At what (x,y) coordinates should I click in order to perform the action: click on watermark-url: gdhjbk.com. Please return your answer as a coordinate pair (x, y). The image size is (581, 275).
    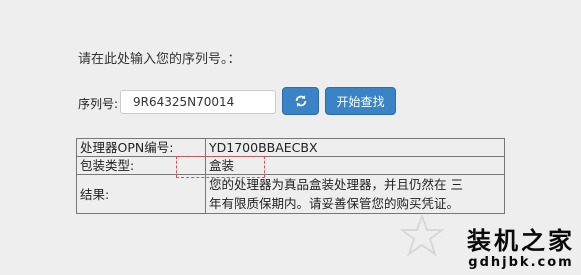
    Looking at the image, I should click on (521, 262).